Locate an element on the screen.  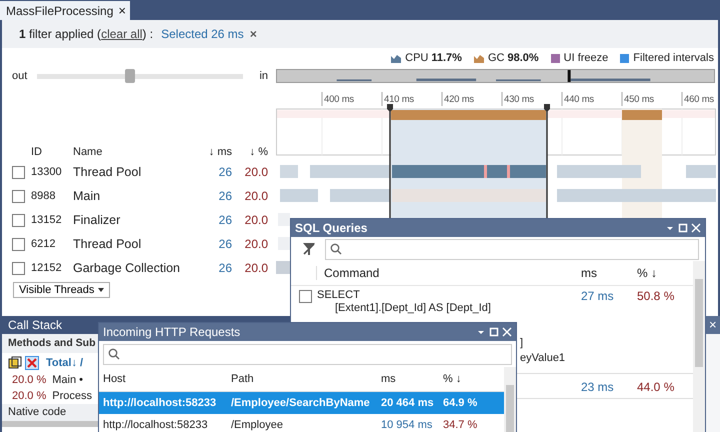
zoom-in-label: in is located at coordinates (263, 76).